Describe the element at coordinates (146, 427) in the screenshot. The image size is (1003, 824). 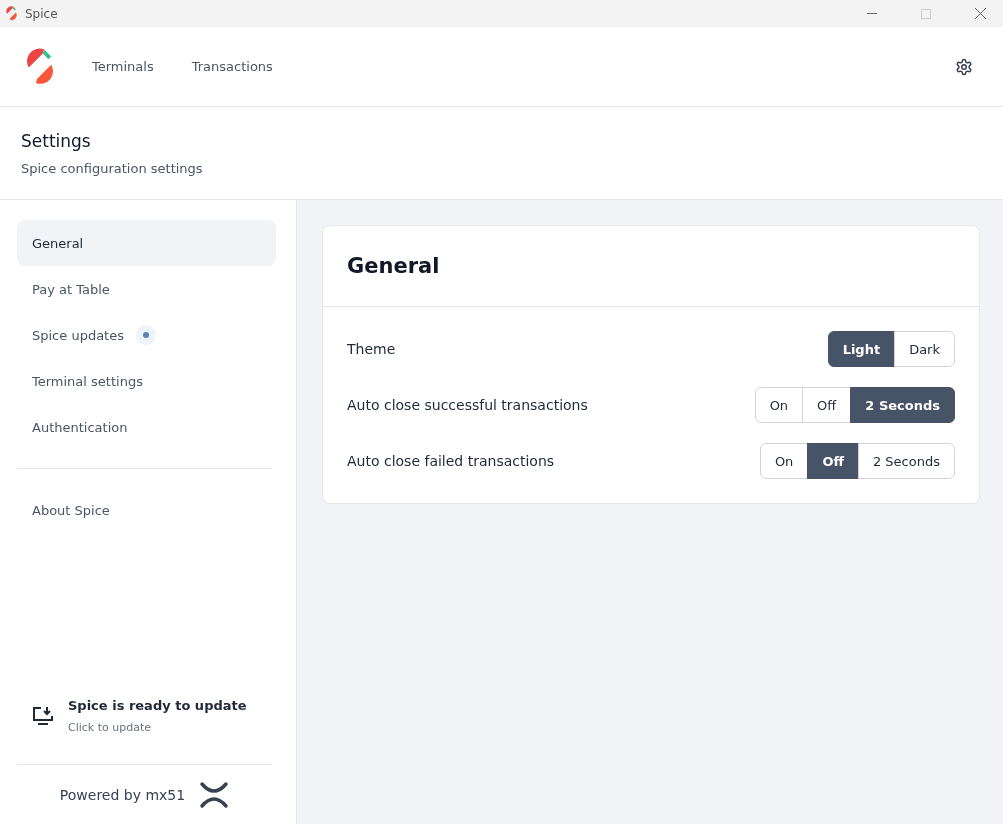
I see `sidebar-item: Authentication` at that location.